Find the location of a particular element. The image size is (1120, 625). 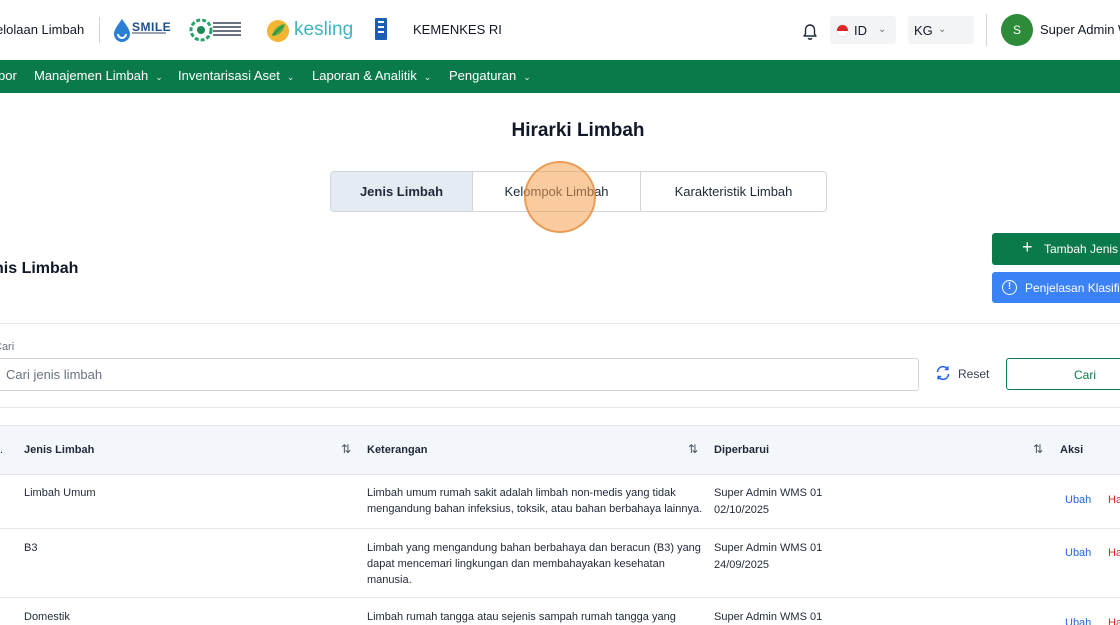

avatar: S is located at coordinates (1017, 30).